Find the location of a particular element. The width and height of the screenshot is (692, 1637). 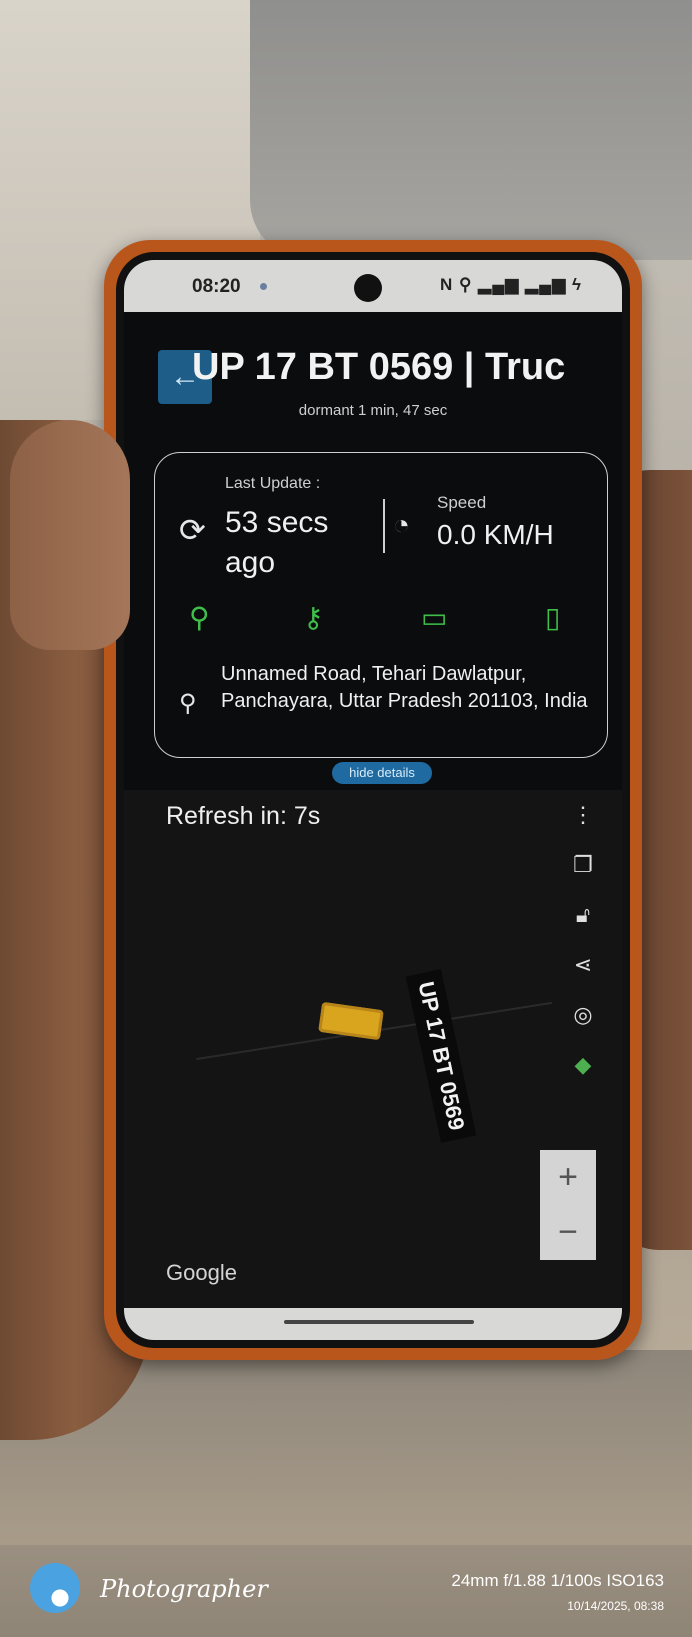

battery-icon: ▭ is located at coordinates (434, 617).